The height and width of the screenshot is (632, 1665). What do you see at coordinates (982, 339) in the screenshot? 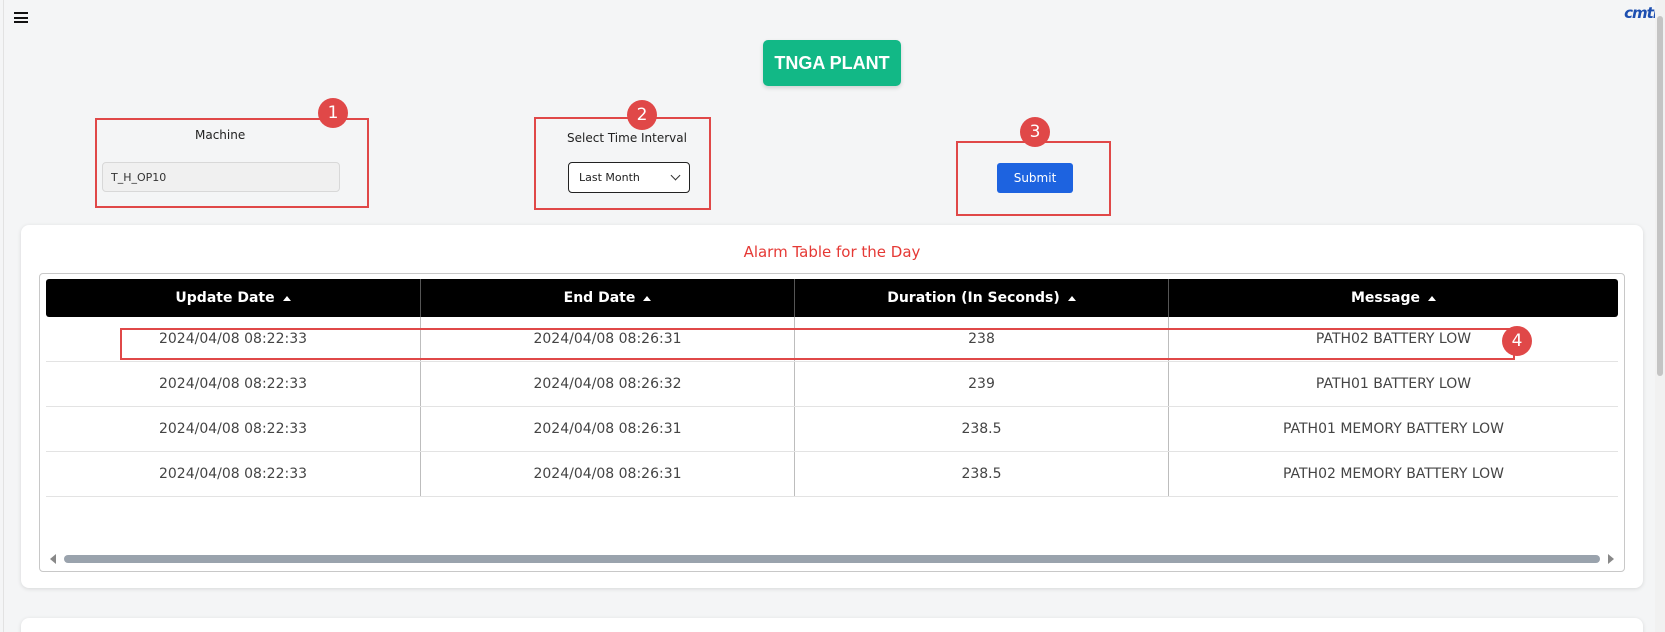
I see `cell-duration: 238` at bounding box center [982, 339].